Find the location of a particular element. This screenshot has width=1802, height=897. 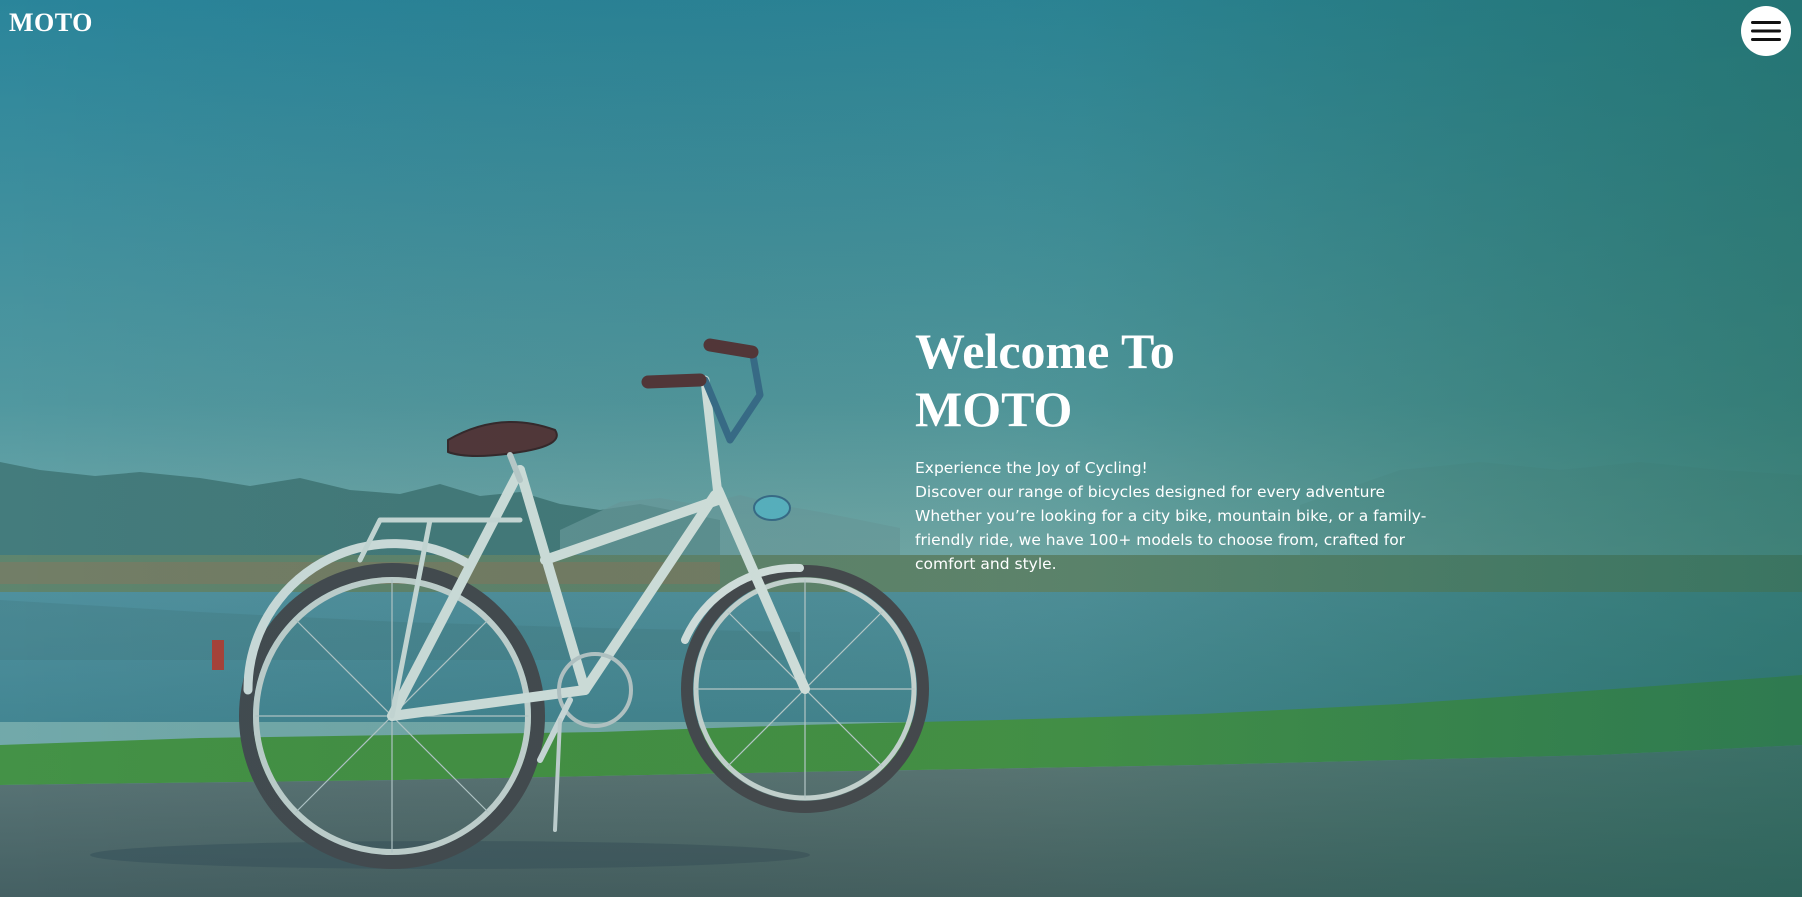

menu-button is located at coordinates (1766, 31).